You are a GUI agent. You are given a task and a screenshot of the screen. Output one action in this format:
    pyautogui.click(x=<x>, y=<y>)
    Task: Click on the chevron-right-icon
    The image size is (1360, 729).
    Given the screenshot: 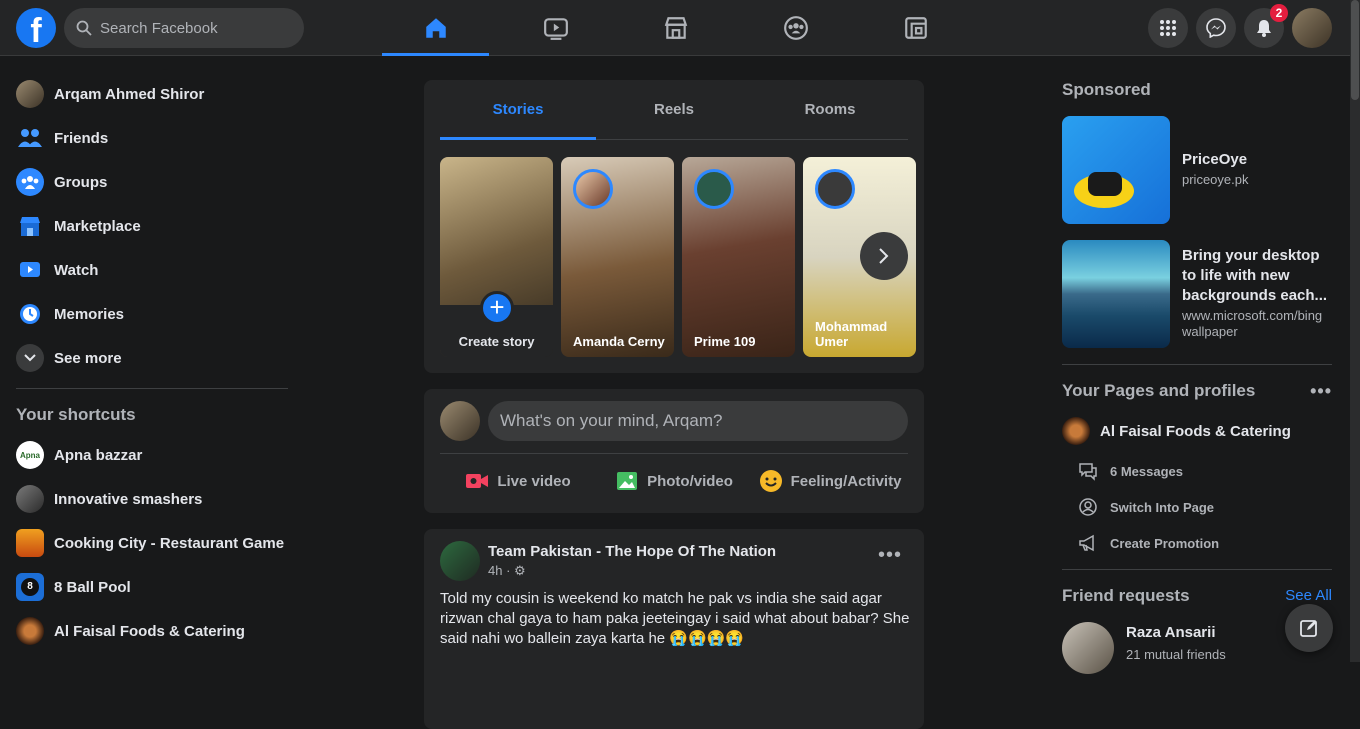 What is the action you would take?
    pyautogui.click(x=884, y=256)
    